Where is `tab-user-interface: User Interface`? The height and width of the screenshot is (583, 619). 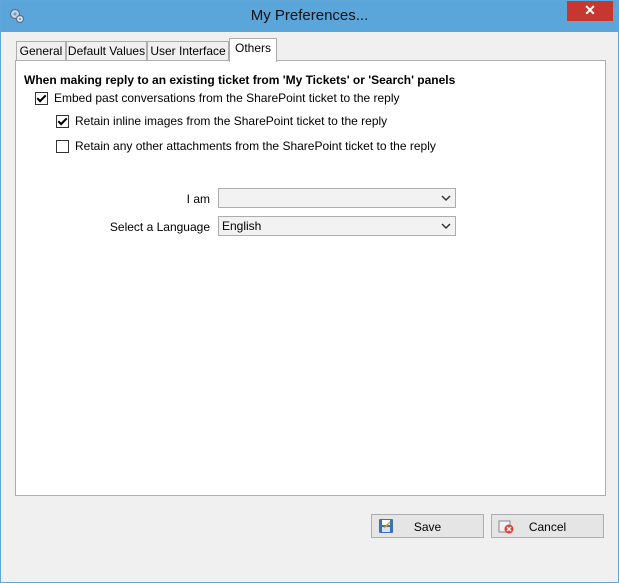
tab-user-interface: User Interface is located at coordinates (188, 50).